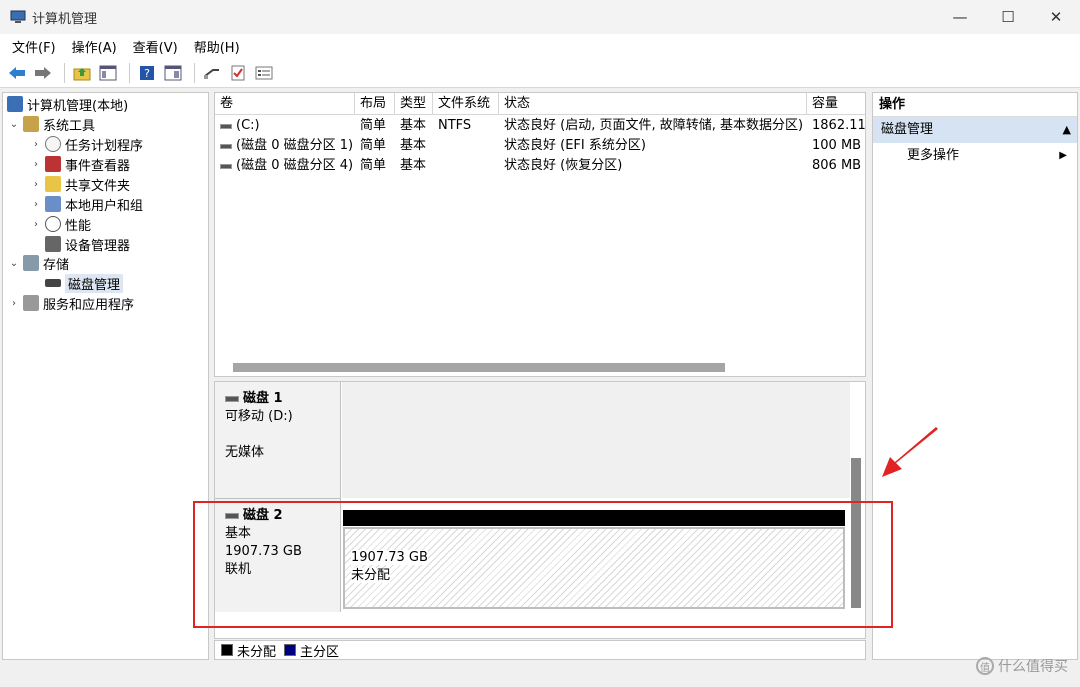  Describe the element at coordinates (1067, 130) in the screenshot. I see `collapse-triangle-icon: ▲` at that location.